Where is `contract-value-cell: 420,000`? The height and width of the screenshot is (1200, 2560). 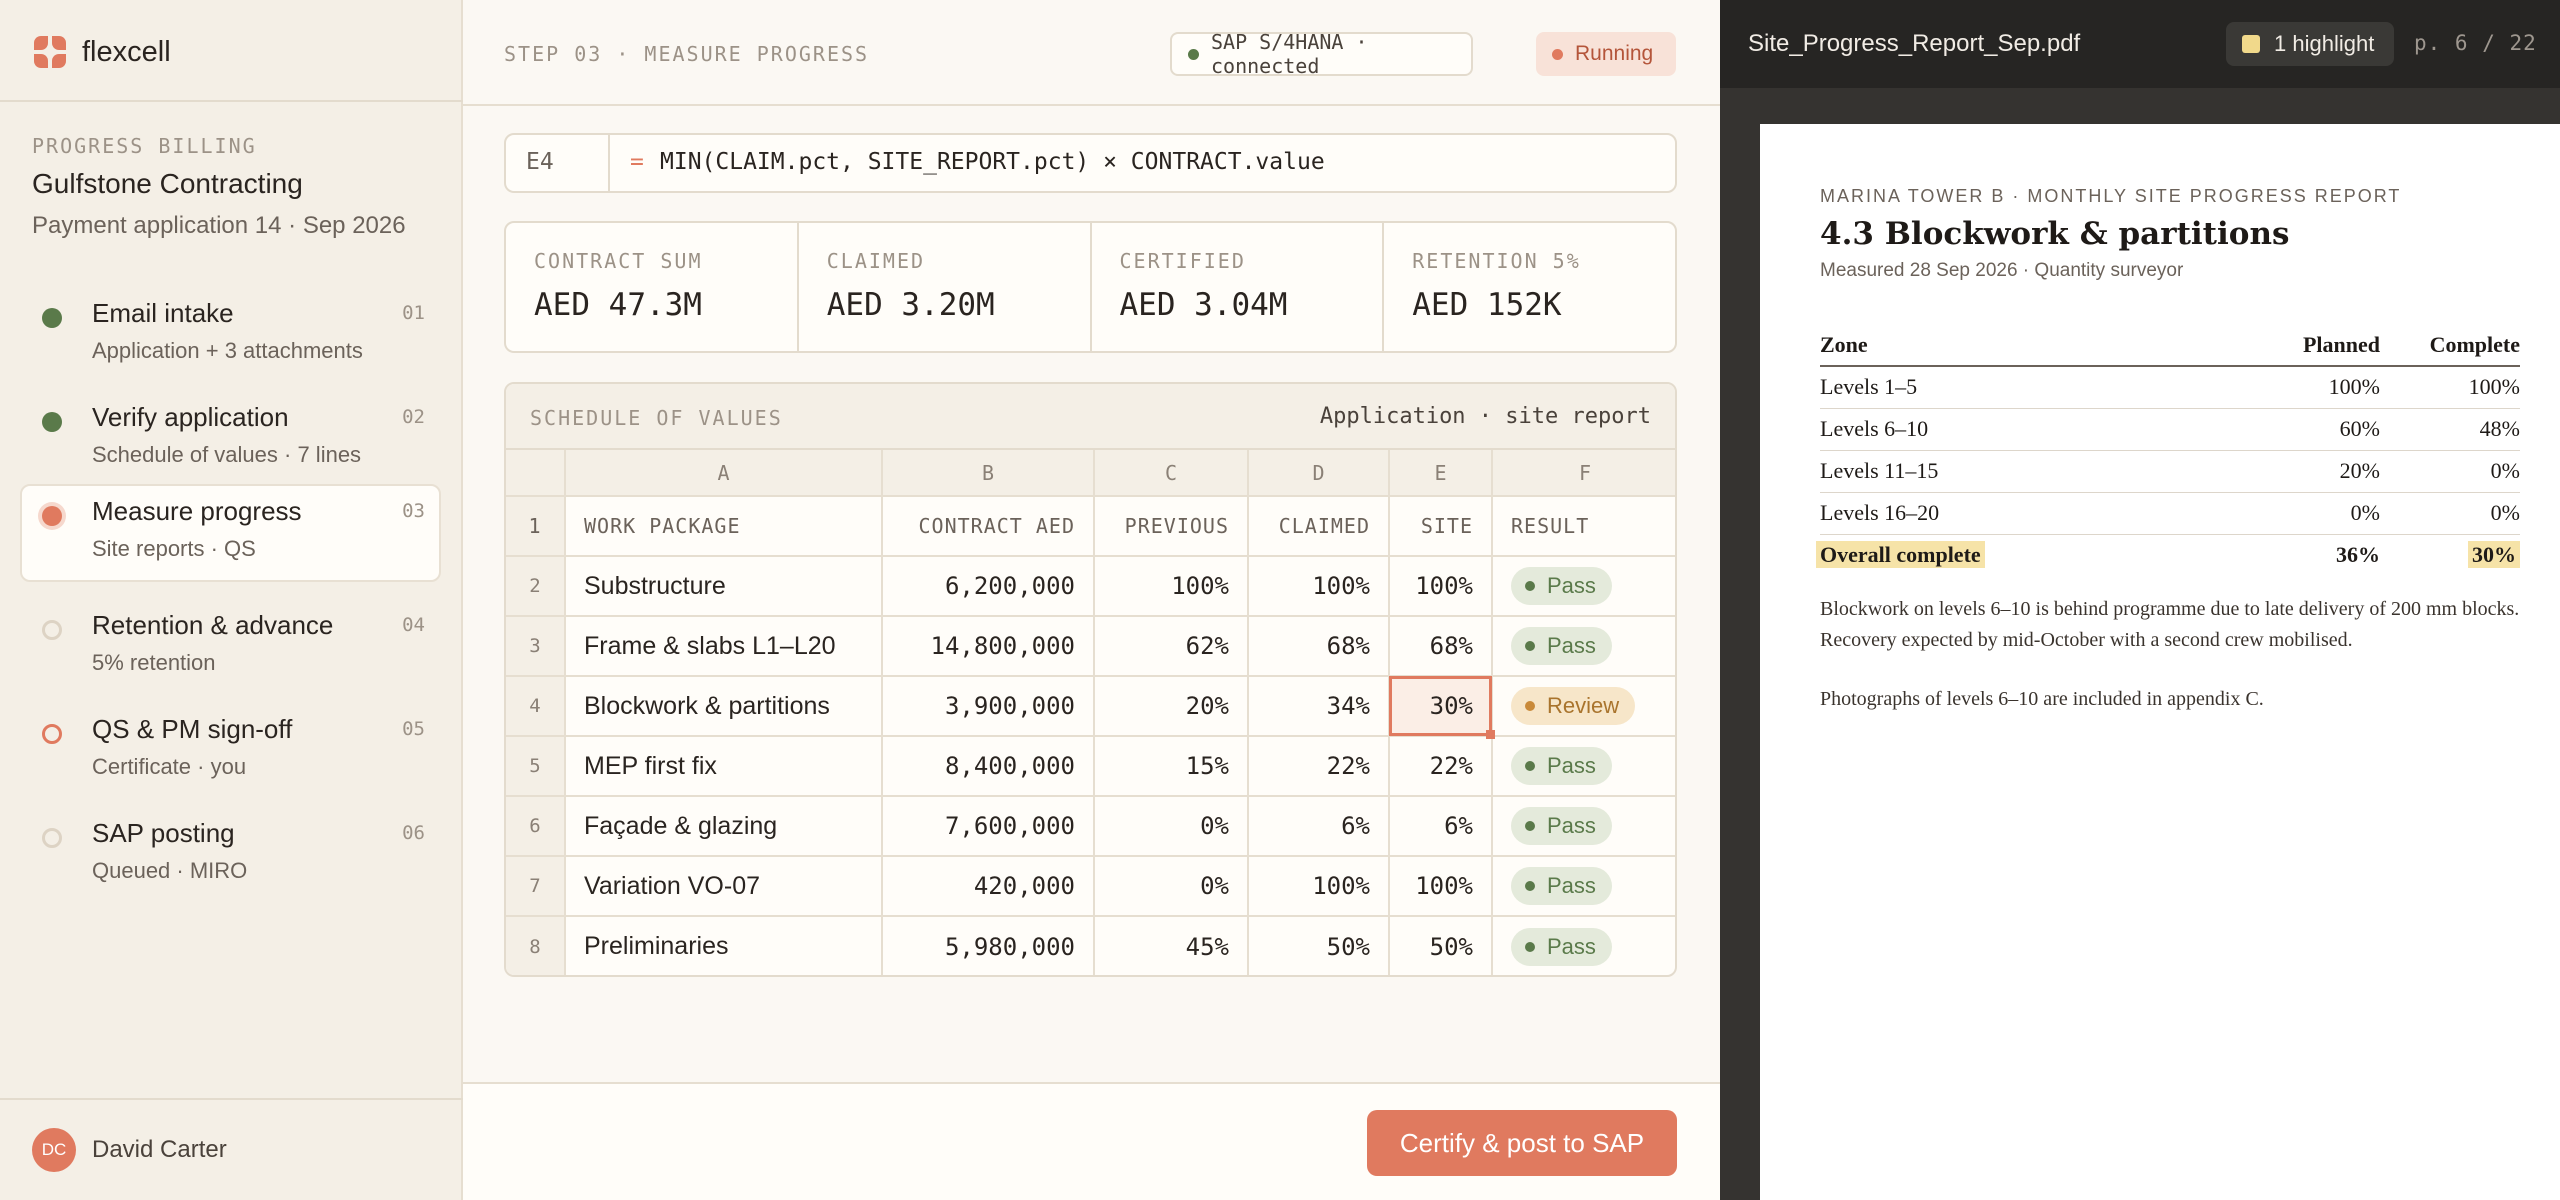 contract-value-cell: 420,000 is located at coordinates (988, 886).